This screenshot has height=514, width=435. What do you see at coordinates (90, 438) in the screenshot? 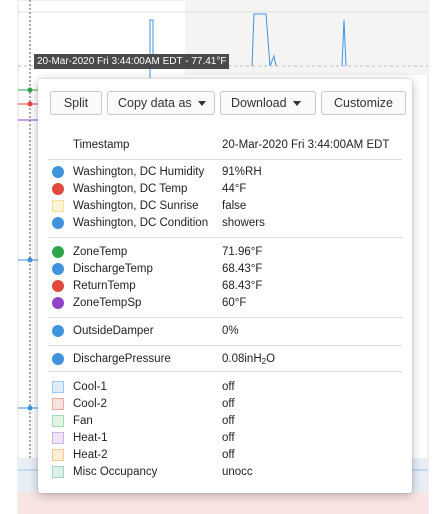
I see `series-label: Heat-1` at bounding box center [90, 438].